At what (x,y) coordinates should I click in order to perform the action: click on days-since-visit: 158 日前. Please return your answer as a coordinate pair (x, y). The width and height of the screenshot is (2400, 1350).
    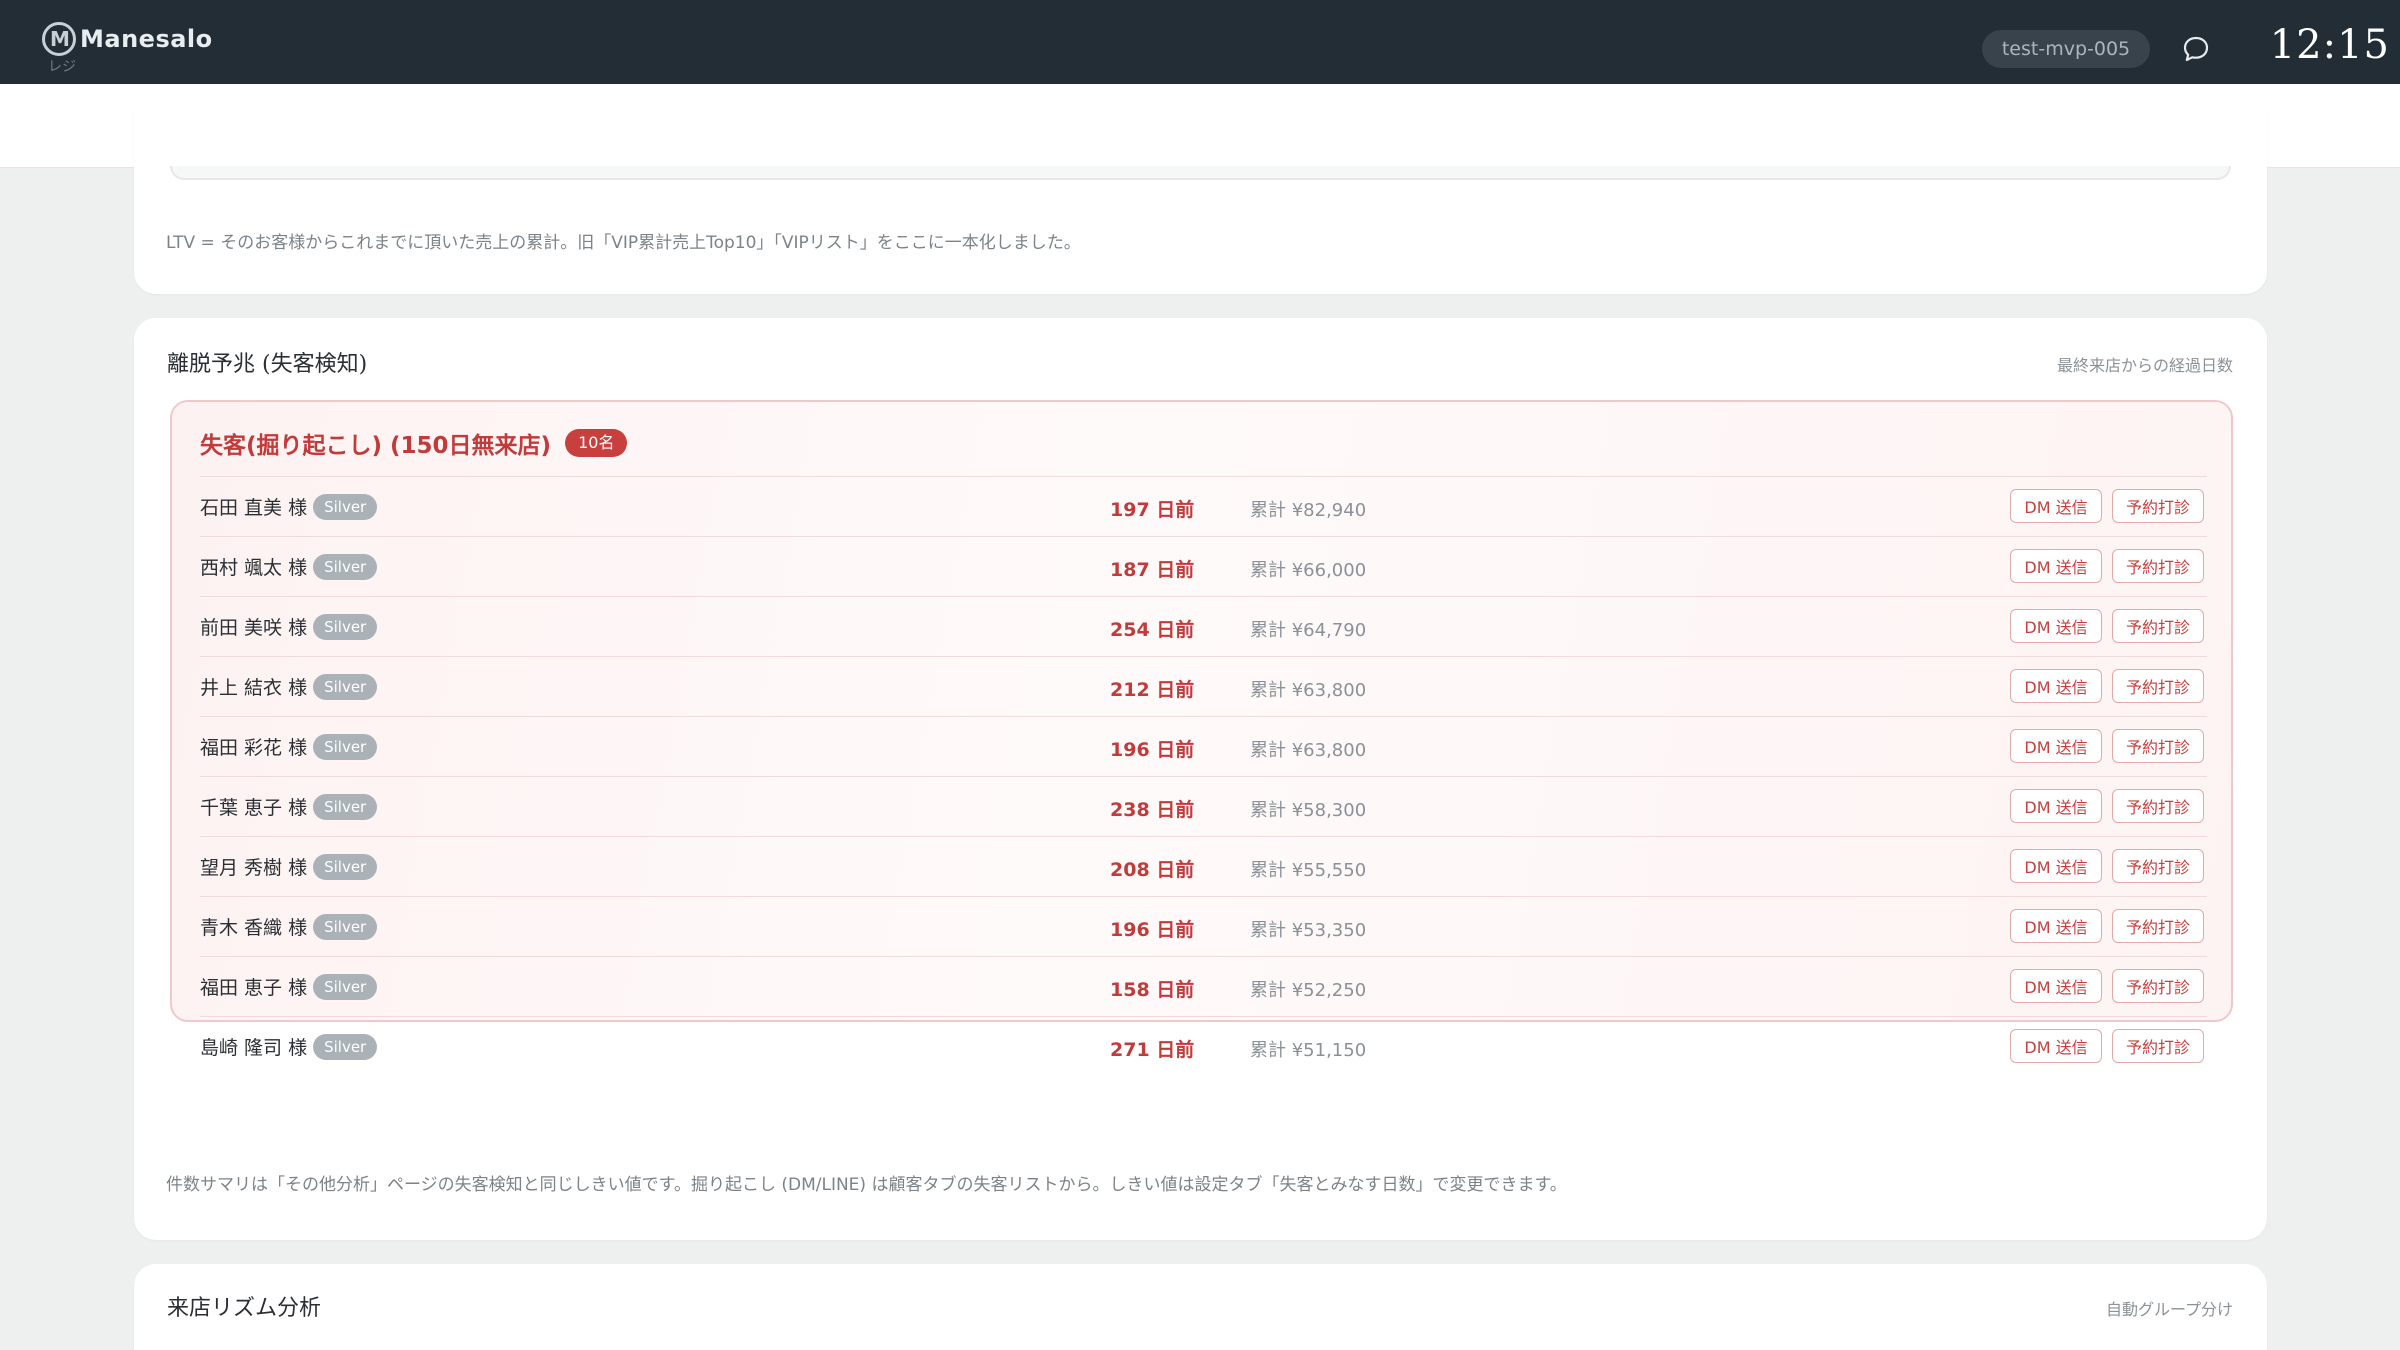
    Looking at the image, I should click on (1152, 990).